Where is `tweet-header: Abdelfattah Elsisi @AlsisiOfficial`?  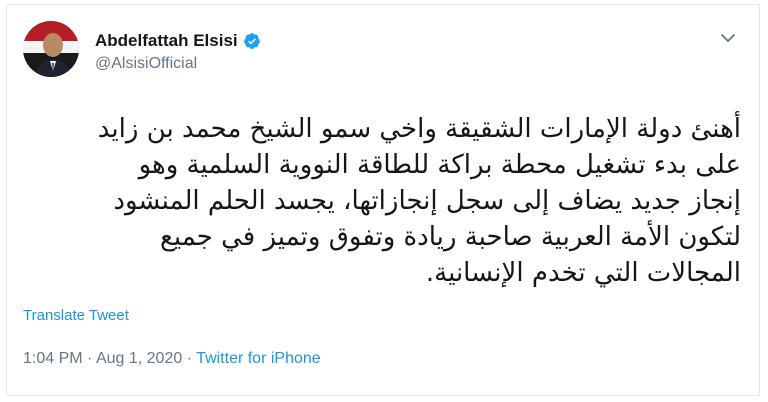 tweet-header: Abdelfattah Elsisi @AlsisiOfficial is located at coordinates (383, 49).